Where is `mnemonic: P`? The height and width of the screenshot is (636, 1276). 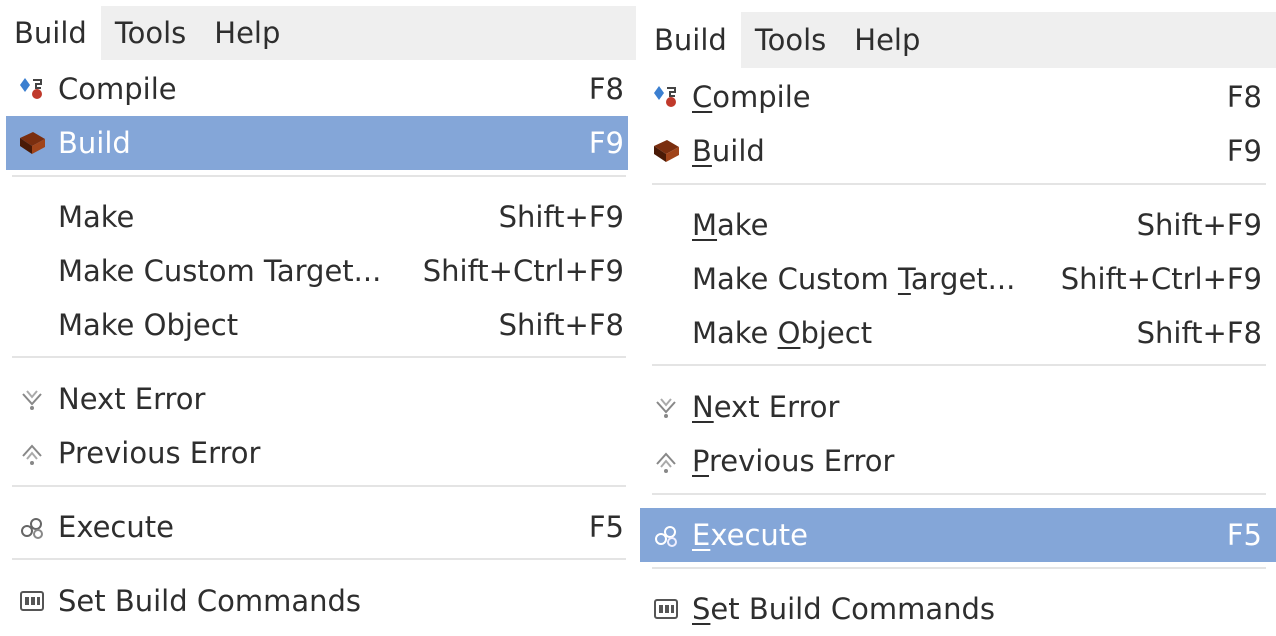
mnemonic: P is located at coordinates (700, 461).